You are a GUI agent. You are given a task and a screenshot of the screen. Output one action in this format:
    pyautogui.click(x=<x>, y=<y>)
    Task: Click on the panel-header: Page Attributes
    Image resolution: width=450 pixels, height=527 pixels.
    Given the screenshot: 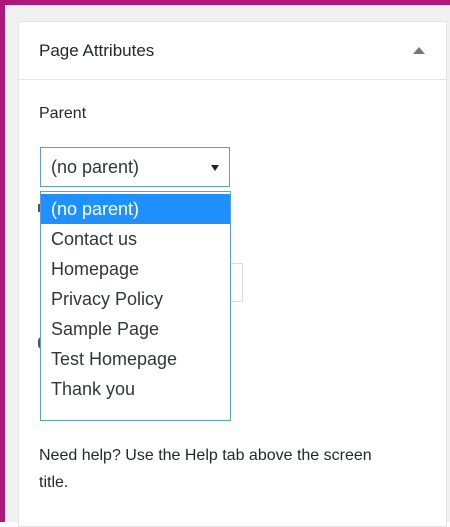 What is the action you would take?
    pyautogui.click(x=232, y=51)
    